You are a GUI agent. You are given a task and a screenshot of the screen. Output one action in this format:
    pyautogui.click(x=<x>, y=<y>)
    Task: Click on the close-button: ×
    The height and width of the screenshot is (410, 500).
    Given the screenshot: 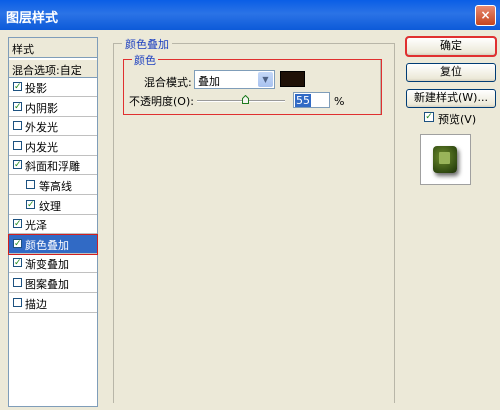 What is the action you would take?
    pyautogui.click(x=485, y=15)
    